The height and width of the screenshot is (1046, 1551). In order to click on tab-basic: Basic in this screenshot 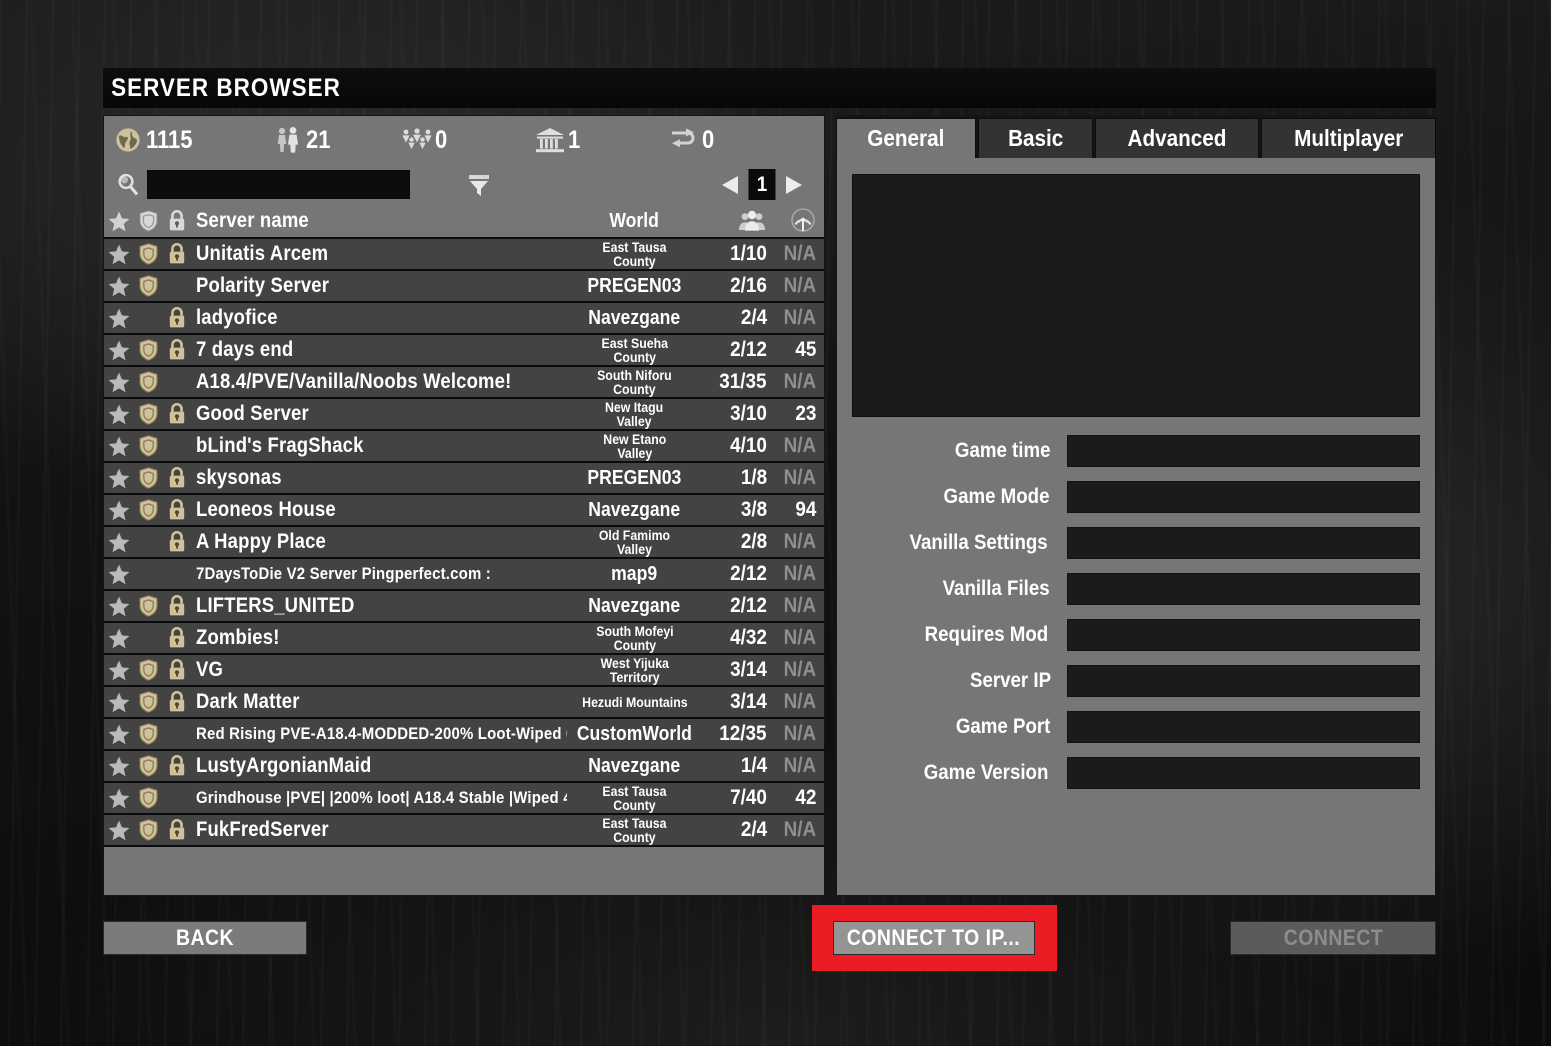, I will do `click(1035, 138)`.